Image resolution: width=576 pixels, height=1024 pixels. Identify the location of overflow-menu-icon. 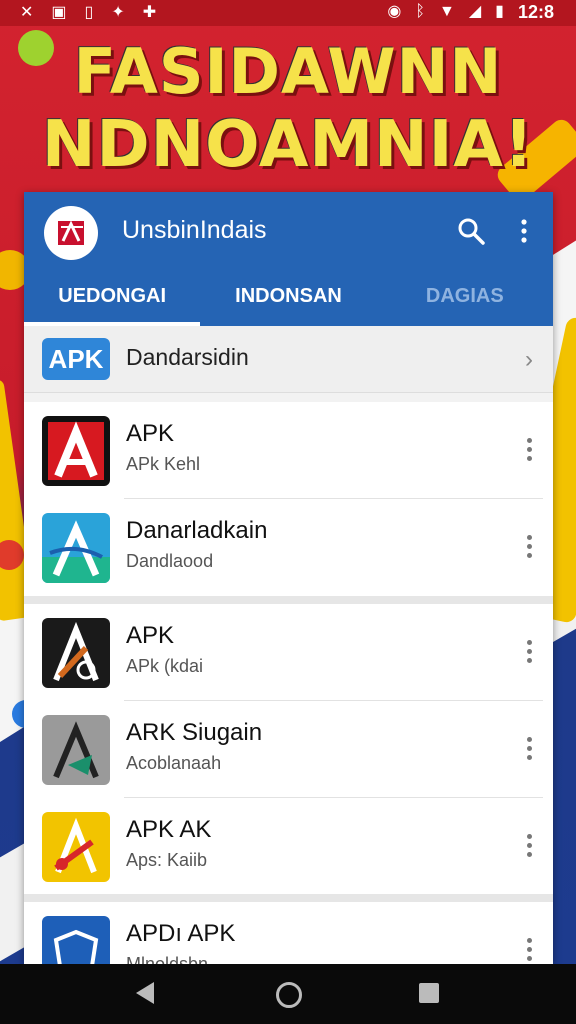
(524, 231).